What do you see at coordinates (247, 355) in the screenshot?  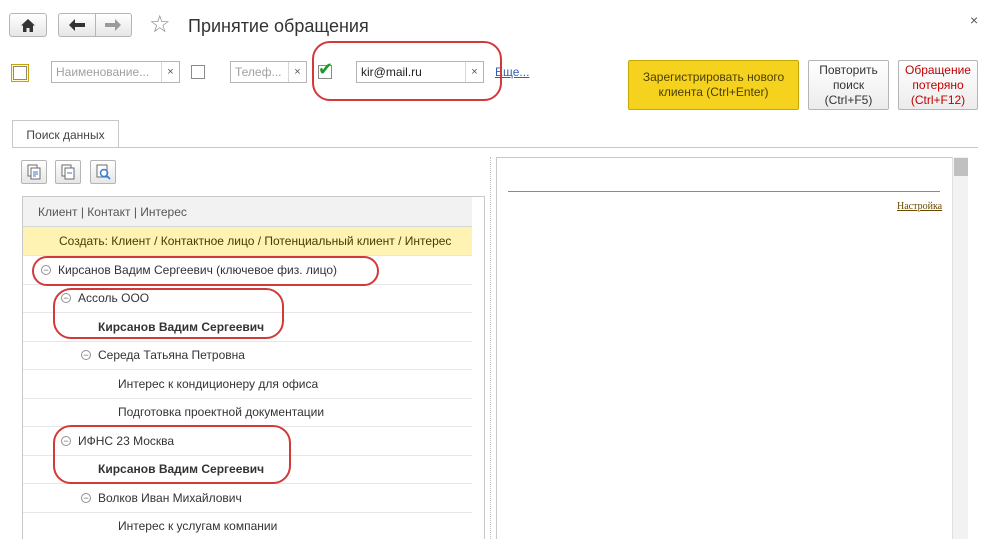 I see `tree-row: − Середа Татьяна Петровна` at bounding box center [247, 355].